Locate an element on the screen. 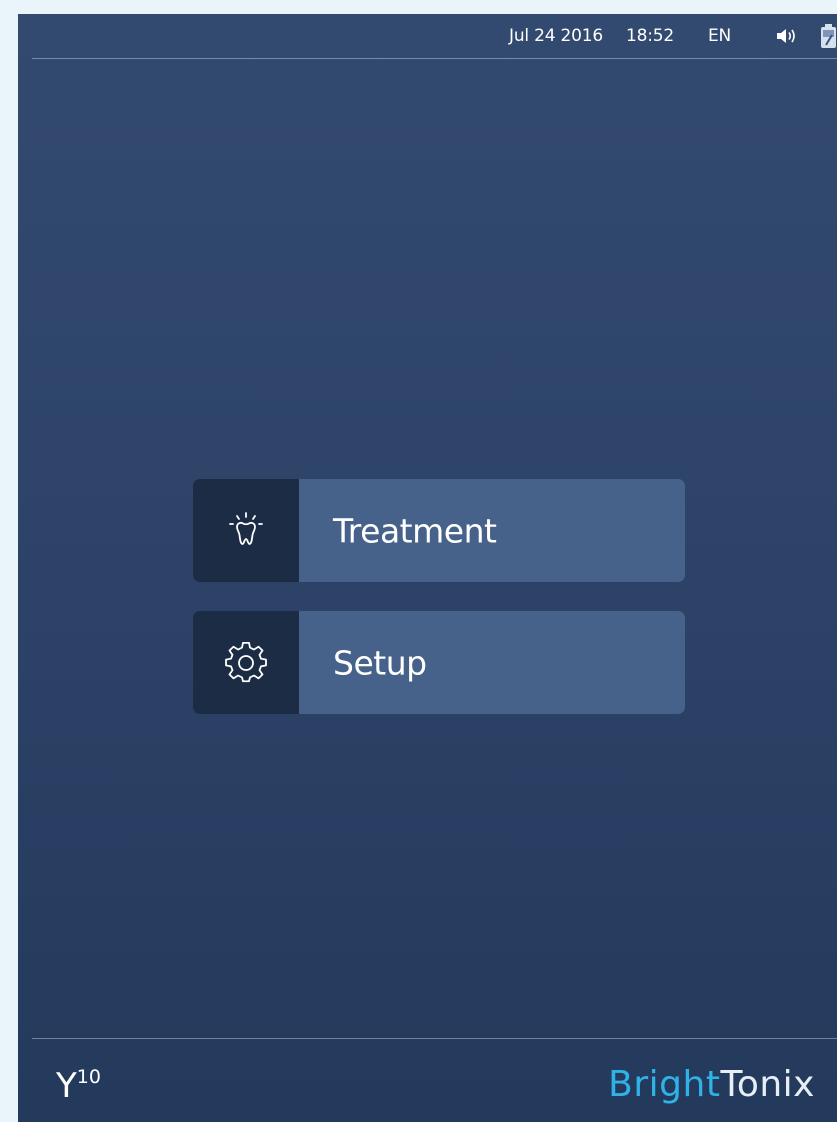  brand-name-part1: Bright is located at coordinates (664, 1084).